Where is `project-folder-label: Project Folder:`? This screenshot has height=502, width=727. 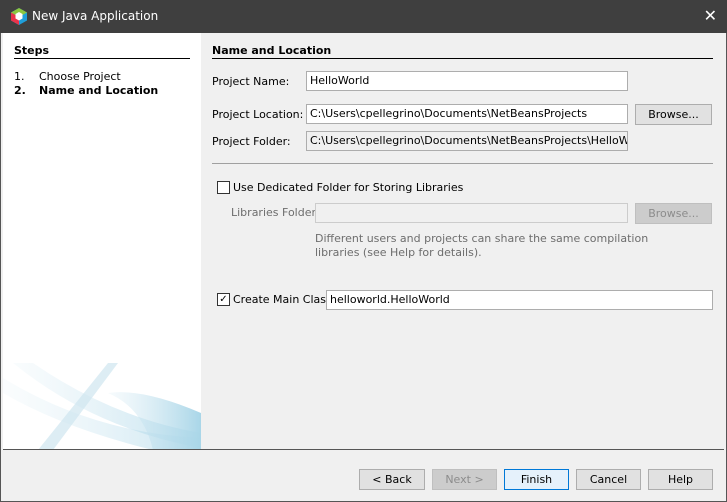 project-folder-label: Project Folder: is located at coordinates (251, 141).